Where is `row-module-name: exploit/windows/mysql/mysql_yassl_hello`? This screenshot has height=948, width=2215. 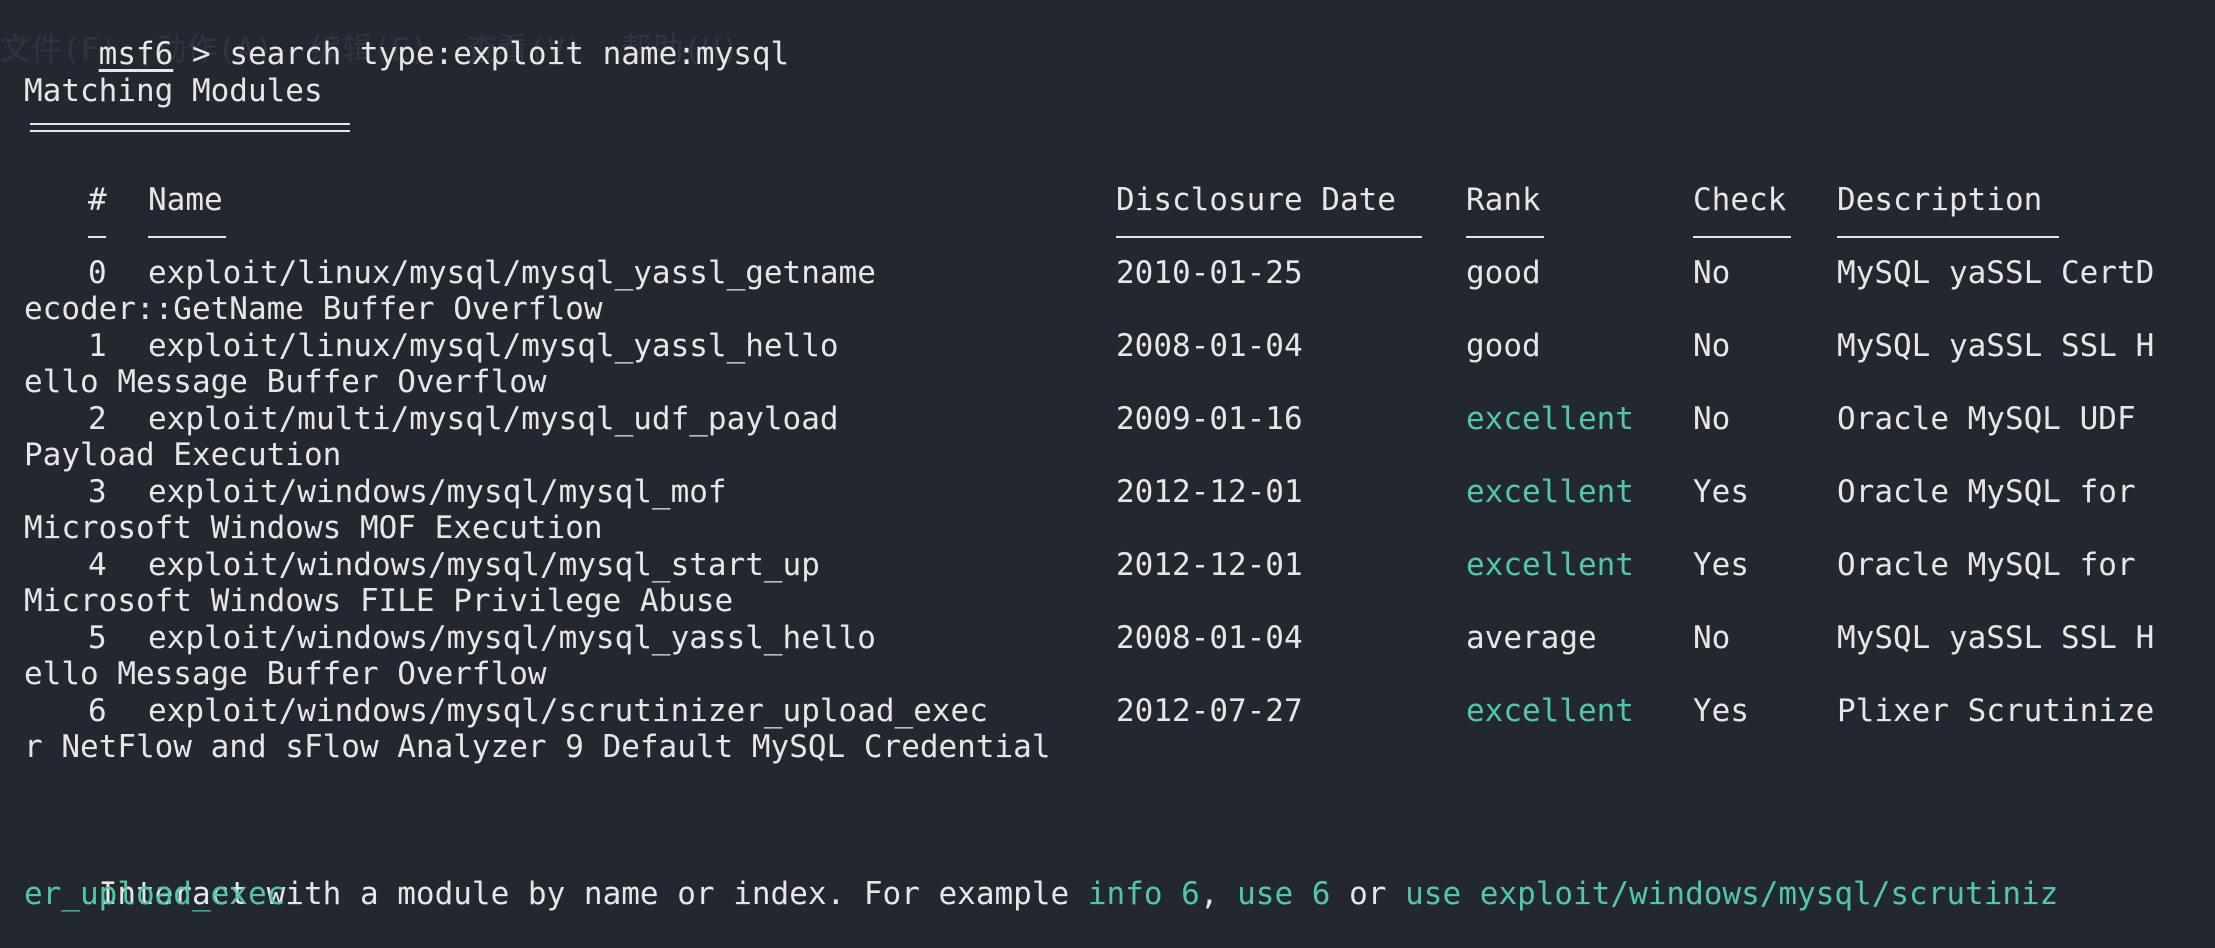 row-module-name: exploit/windows/mysql/mysql_yassl_hello is located at coordinates (512, 638).